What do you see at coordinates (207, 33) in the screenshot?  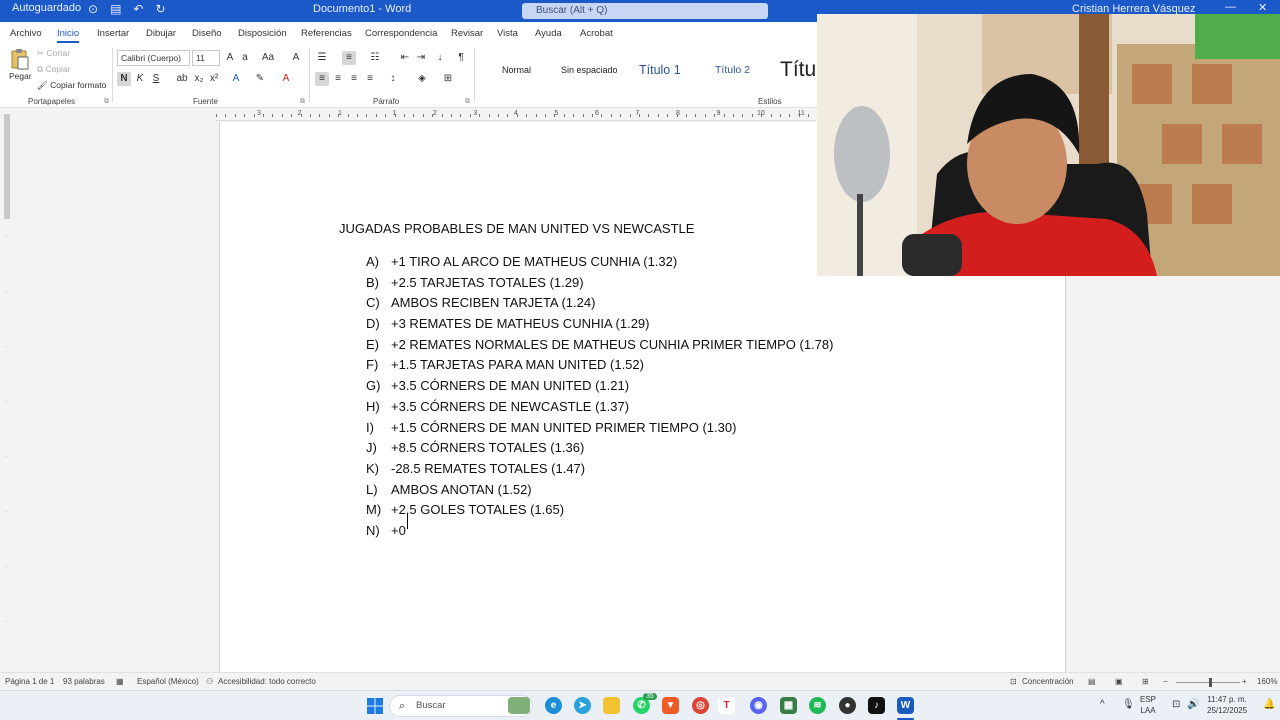 I see `tab-diseno: Diseño` at bounding box center [207, 33].